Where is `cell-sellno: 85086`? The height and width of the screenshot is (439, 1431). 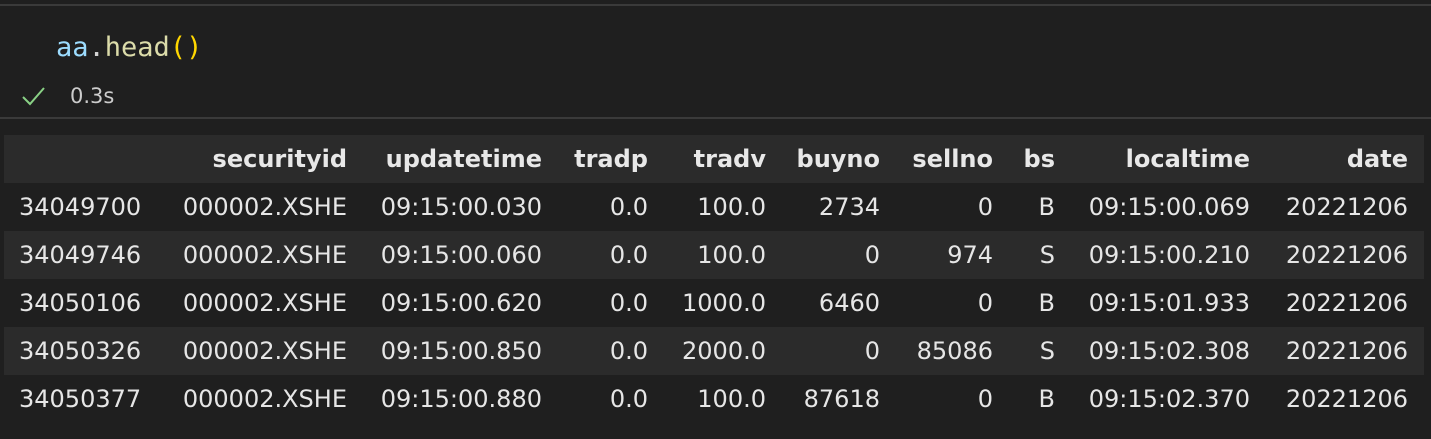
cell-sellno: 85086 is located at coordinates (954, 351).